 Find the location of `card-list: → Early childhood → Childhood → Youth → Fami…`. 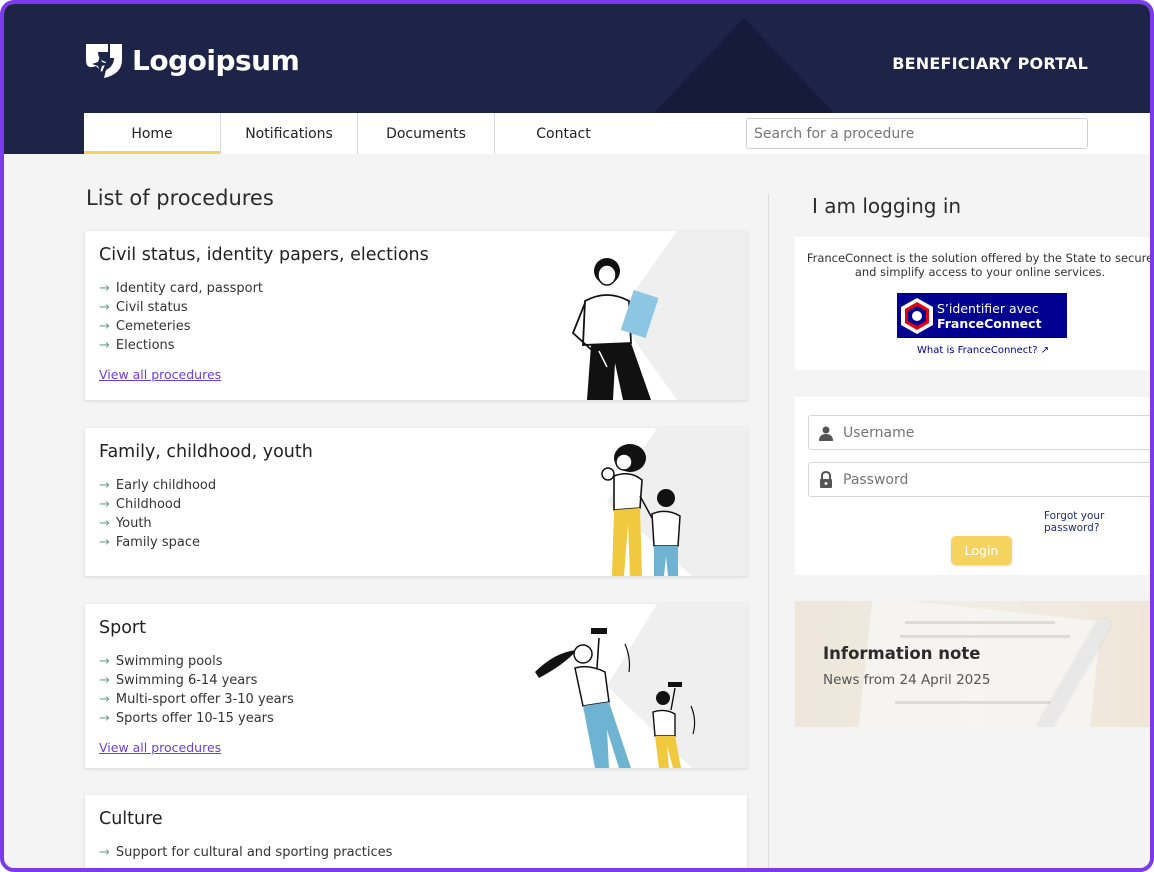

card-list: → Early childhood → Childhood → Youth → Fami… is located at coordinates (157, 514).